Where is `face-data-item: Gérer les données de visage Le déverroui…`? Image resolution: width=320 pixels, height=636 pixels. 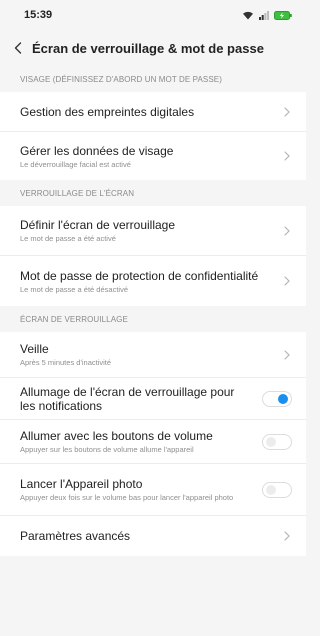
face-data-item: Gérer les données de visage Le déverroui… is located at coordinates (153, 156).